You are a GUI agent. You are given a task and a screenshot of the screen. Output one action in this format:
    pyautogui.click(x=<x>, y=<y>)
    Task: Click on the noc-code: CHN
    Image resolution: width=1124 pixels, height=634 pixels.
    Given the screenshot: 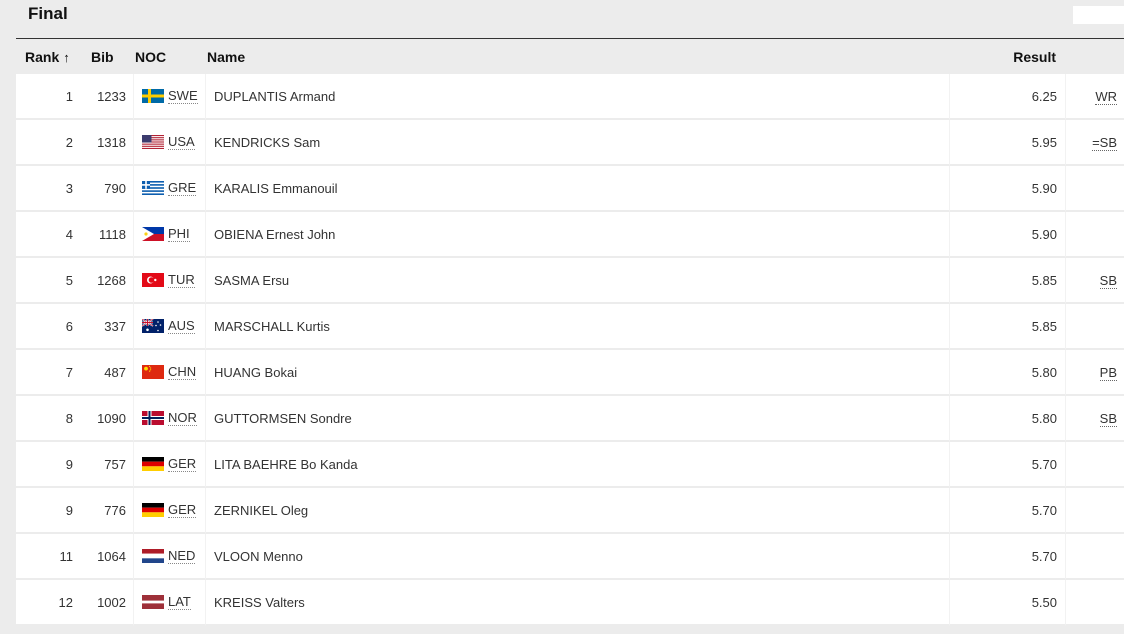 What is the action you would take?
    pyautogui.click(x=182, y=372)
    